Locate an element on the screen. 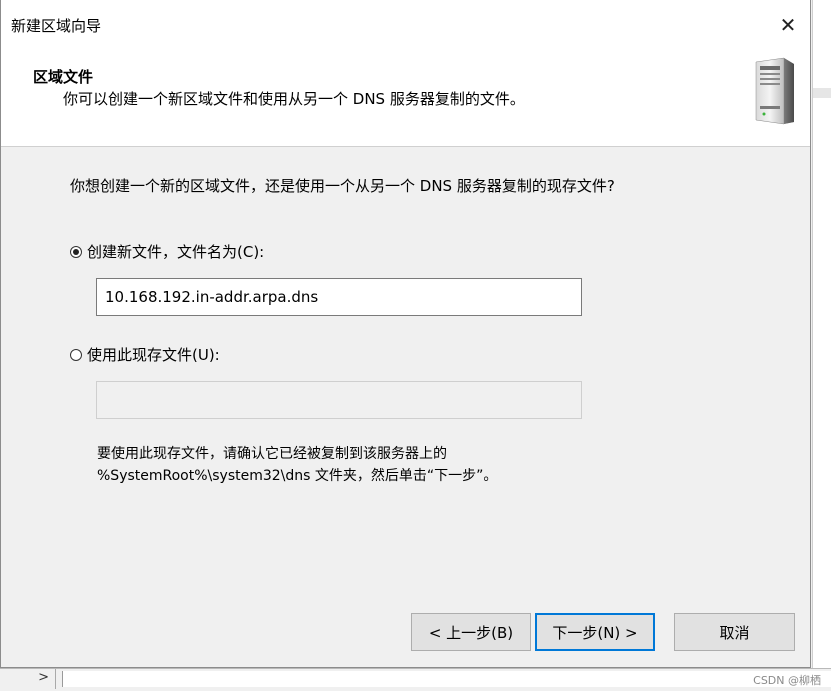  new-file-name-input is located at coordinates (339, 297).